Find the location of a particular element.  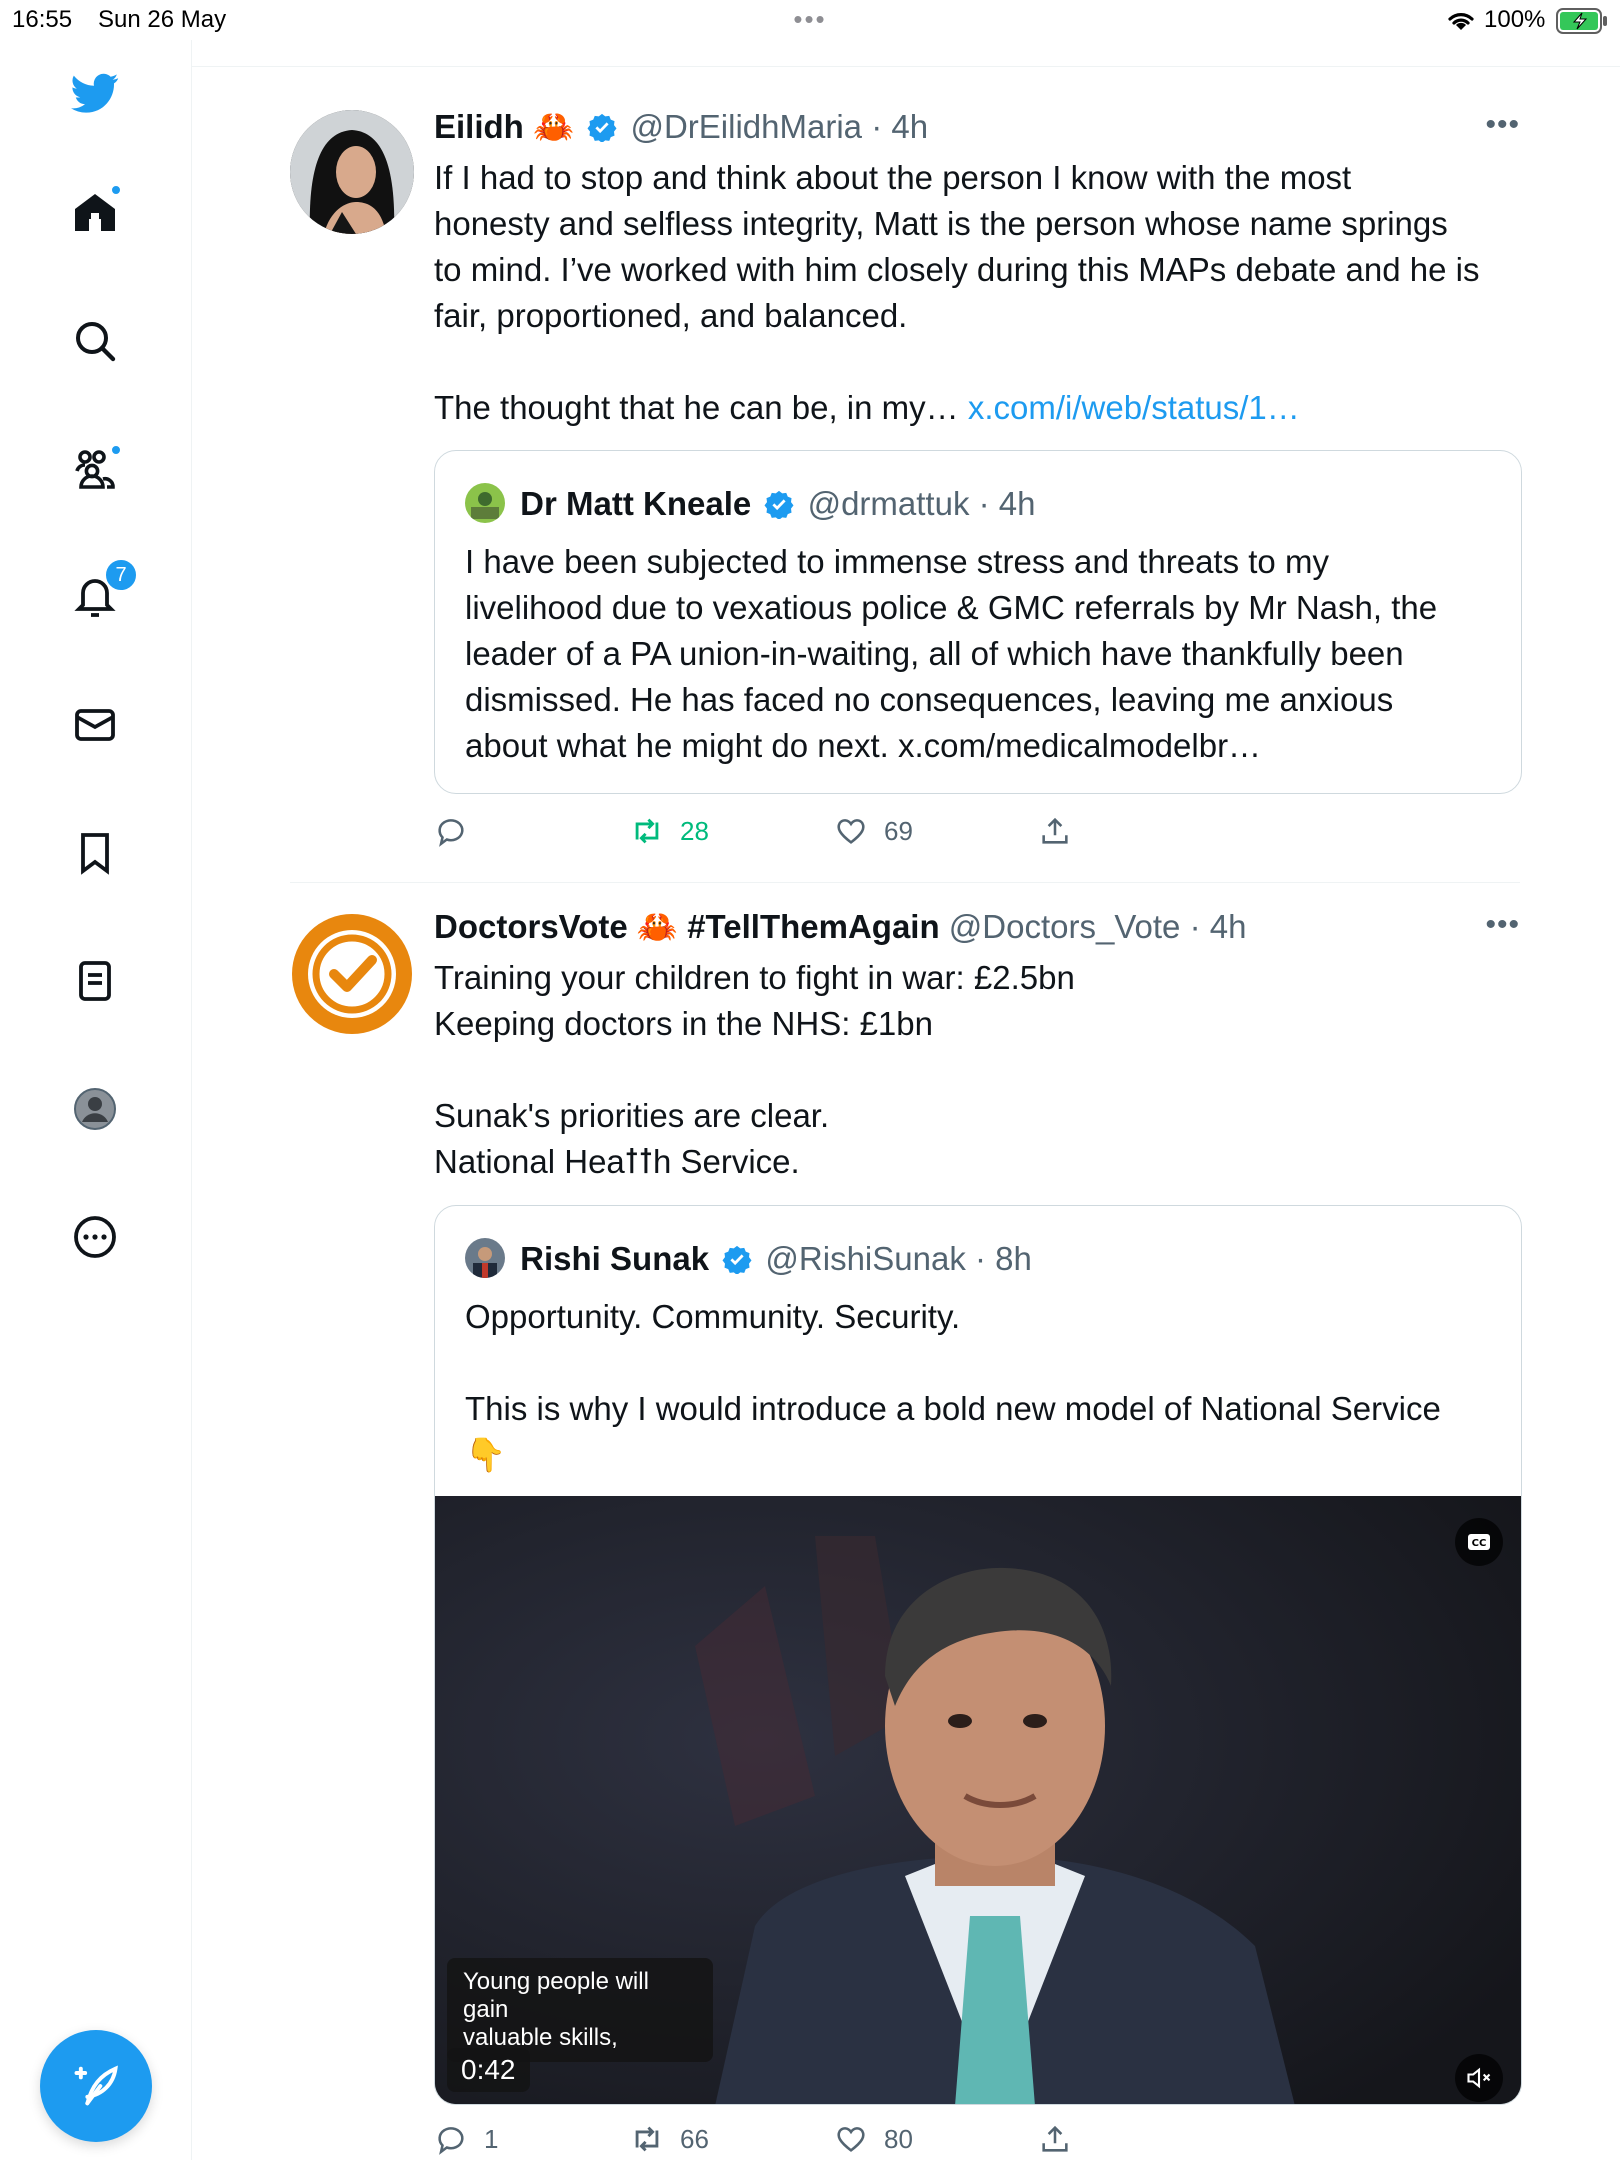

communities-icon is located at coordinates (95, 469).